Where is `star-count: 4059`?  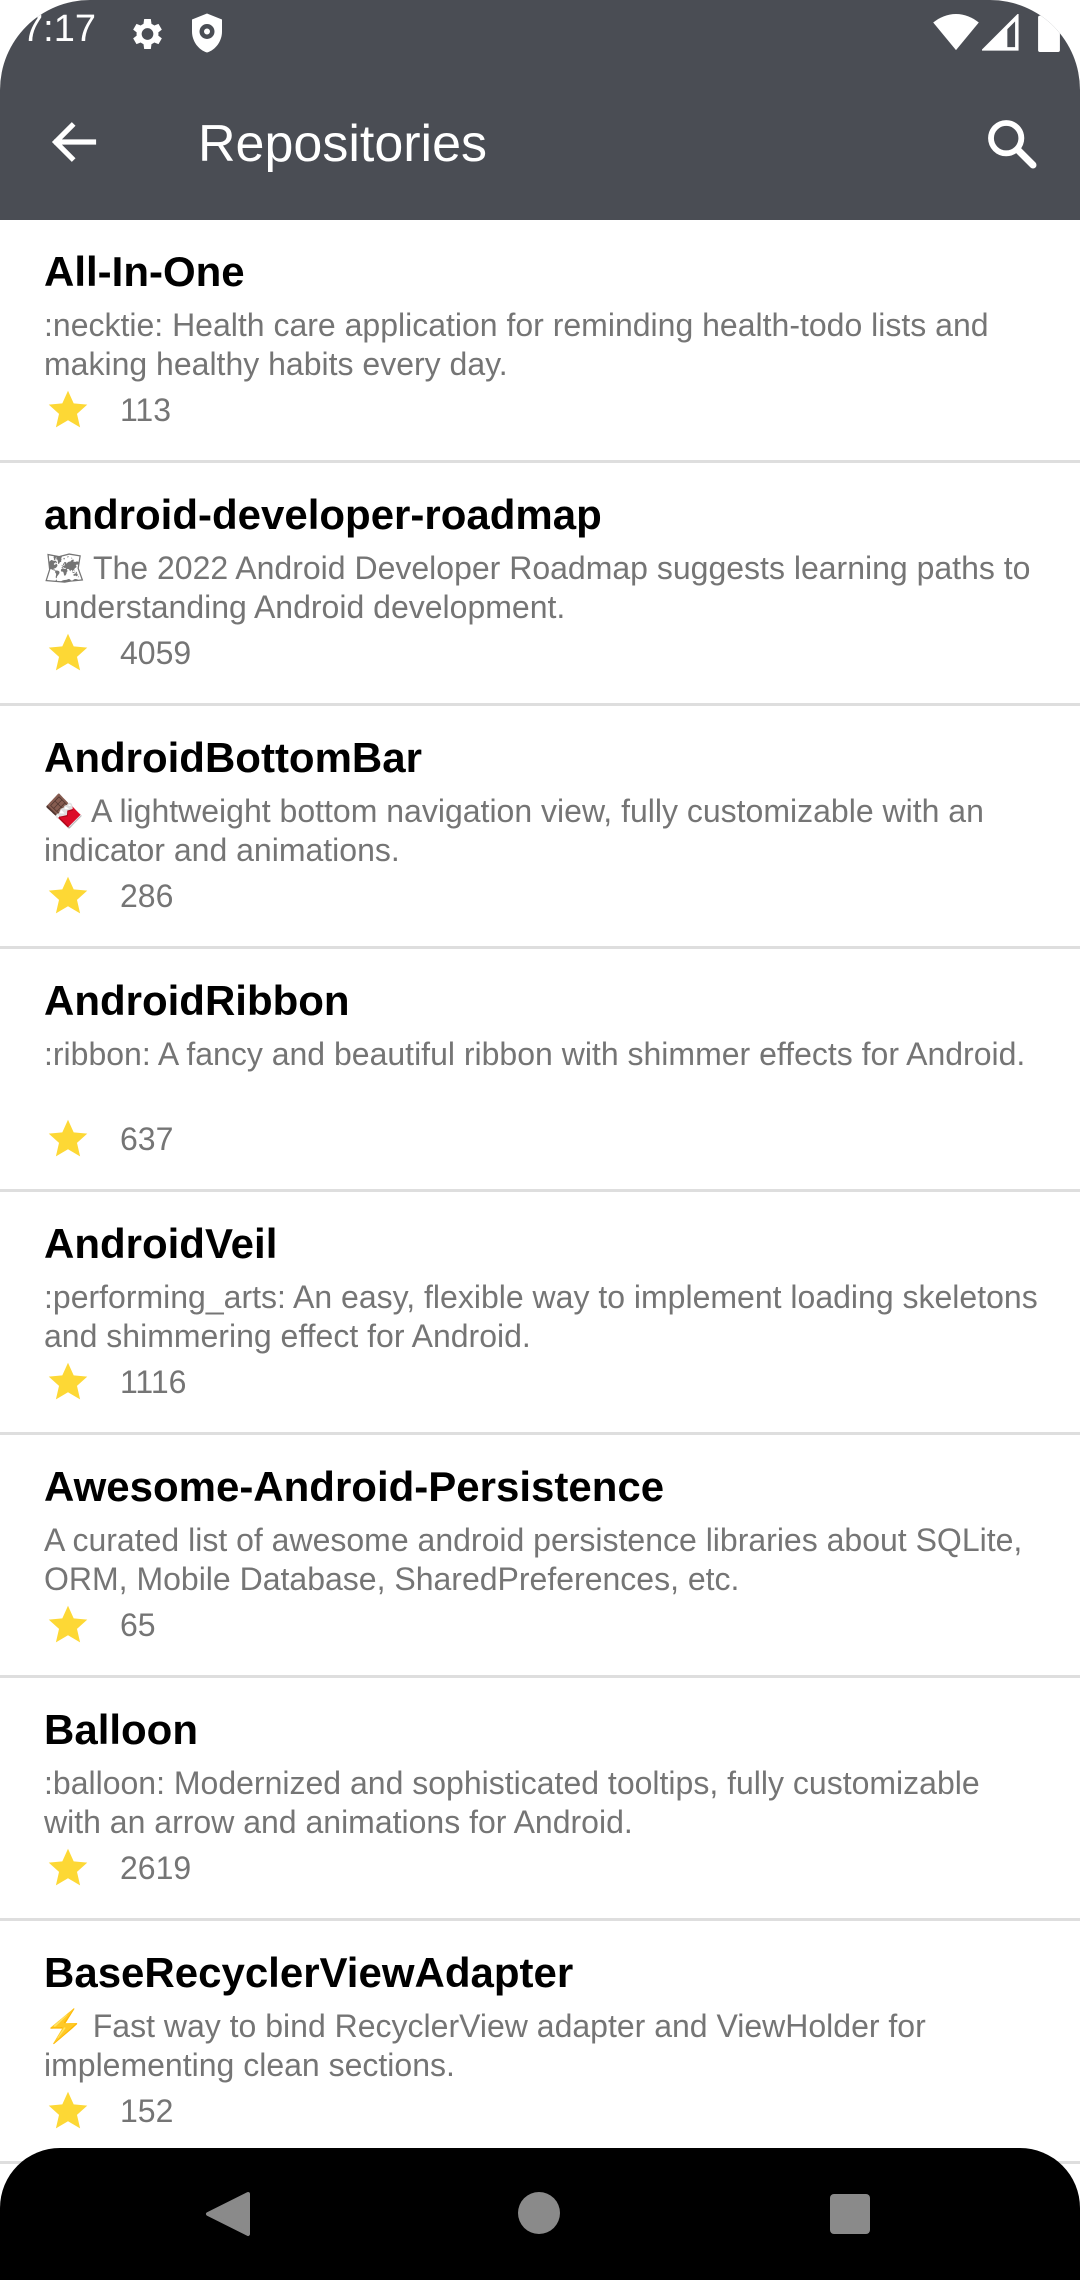
star-count: 4059 is located at coordinates (156, 653).